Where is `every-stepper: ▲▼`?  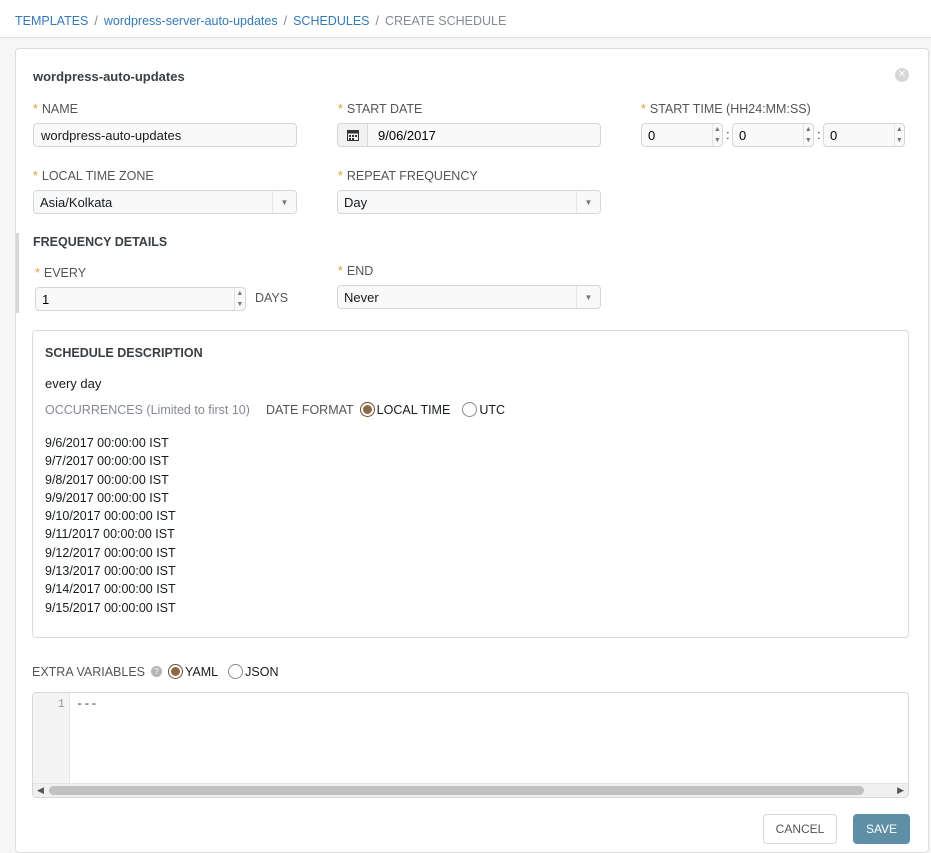 every-stepper: ▲▼ is located at coordinates (140, 299).